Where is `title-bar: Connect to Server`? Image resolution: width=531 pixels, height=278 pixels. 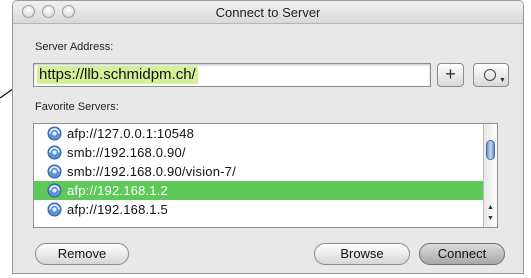
title-bar: Connect to Server is located at coordinates (268, 12).